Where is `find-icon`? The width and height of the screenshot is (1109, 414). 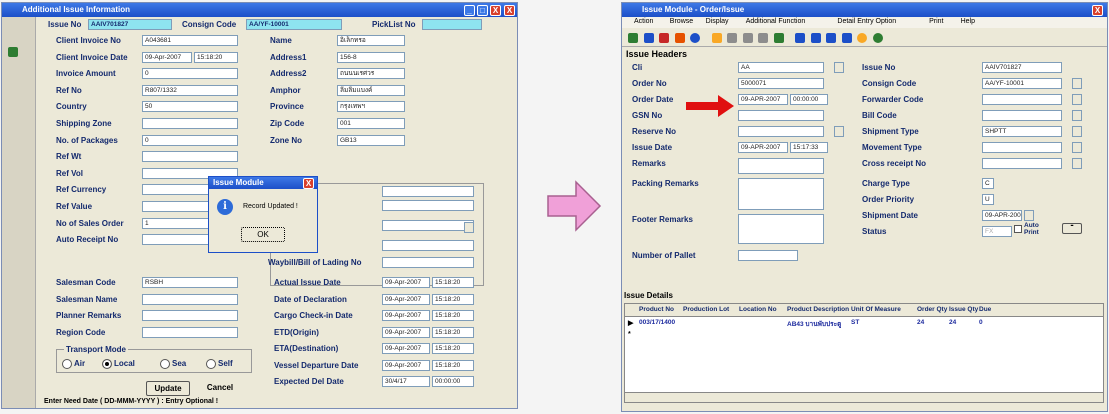
find-icon is located at coordinates (778, 38).